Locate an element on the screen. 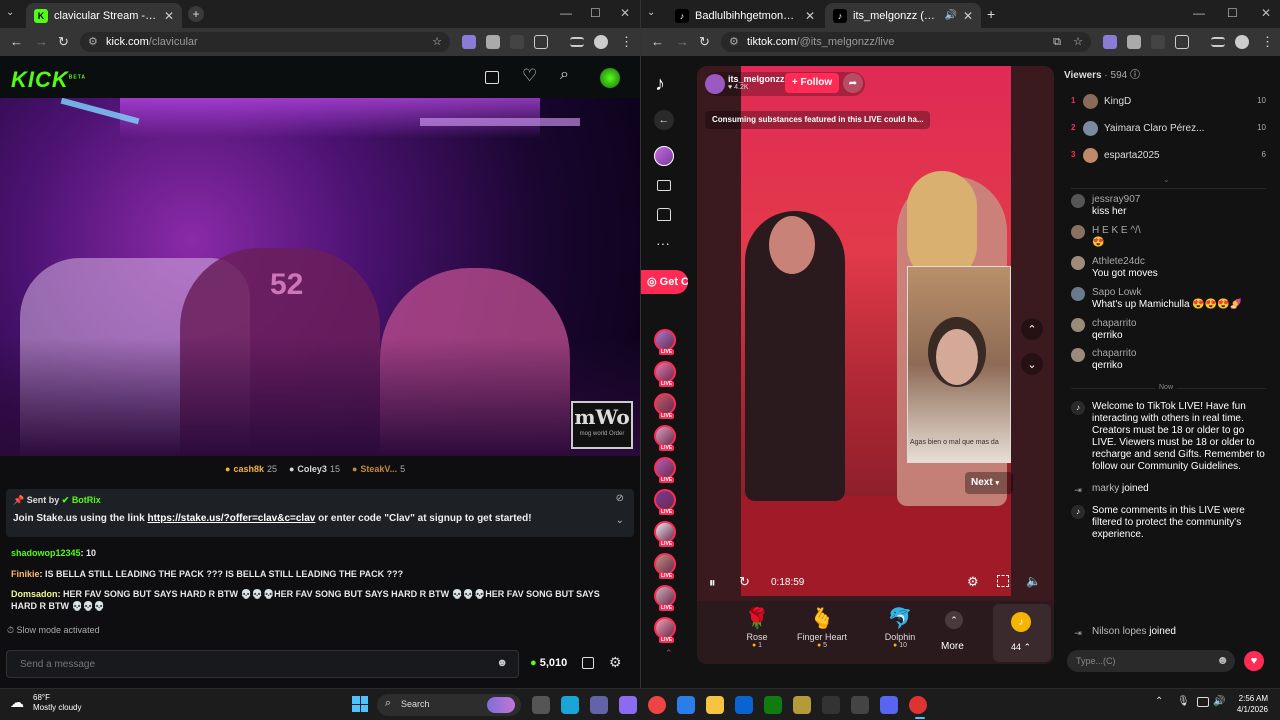  chrome-icon is located at coordinates (657, 705).